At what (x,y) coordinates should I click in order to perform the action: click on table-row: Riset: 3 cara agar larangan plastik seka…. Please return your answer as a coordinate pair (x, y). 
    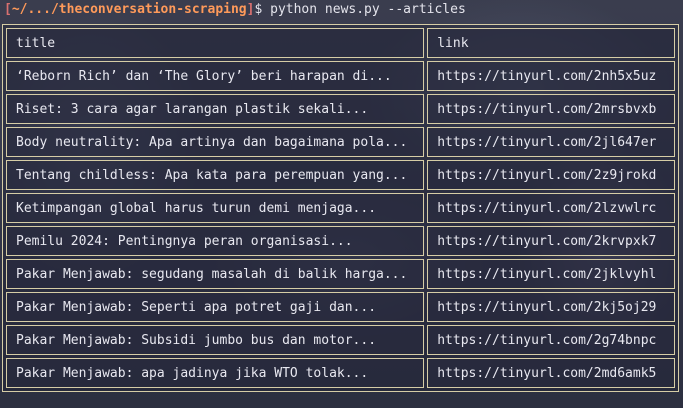
    Looking at the image, I should click on (340, 109).